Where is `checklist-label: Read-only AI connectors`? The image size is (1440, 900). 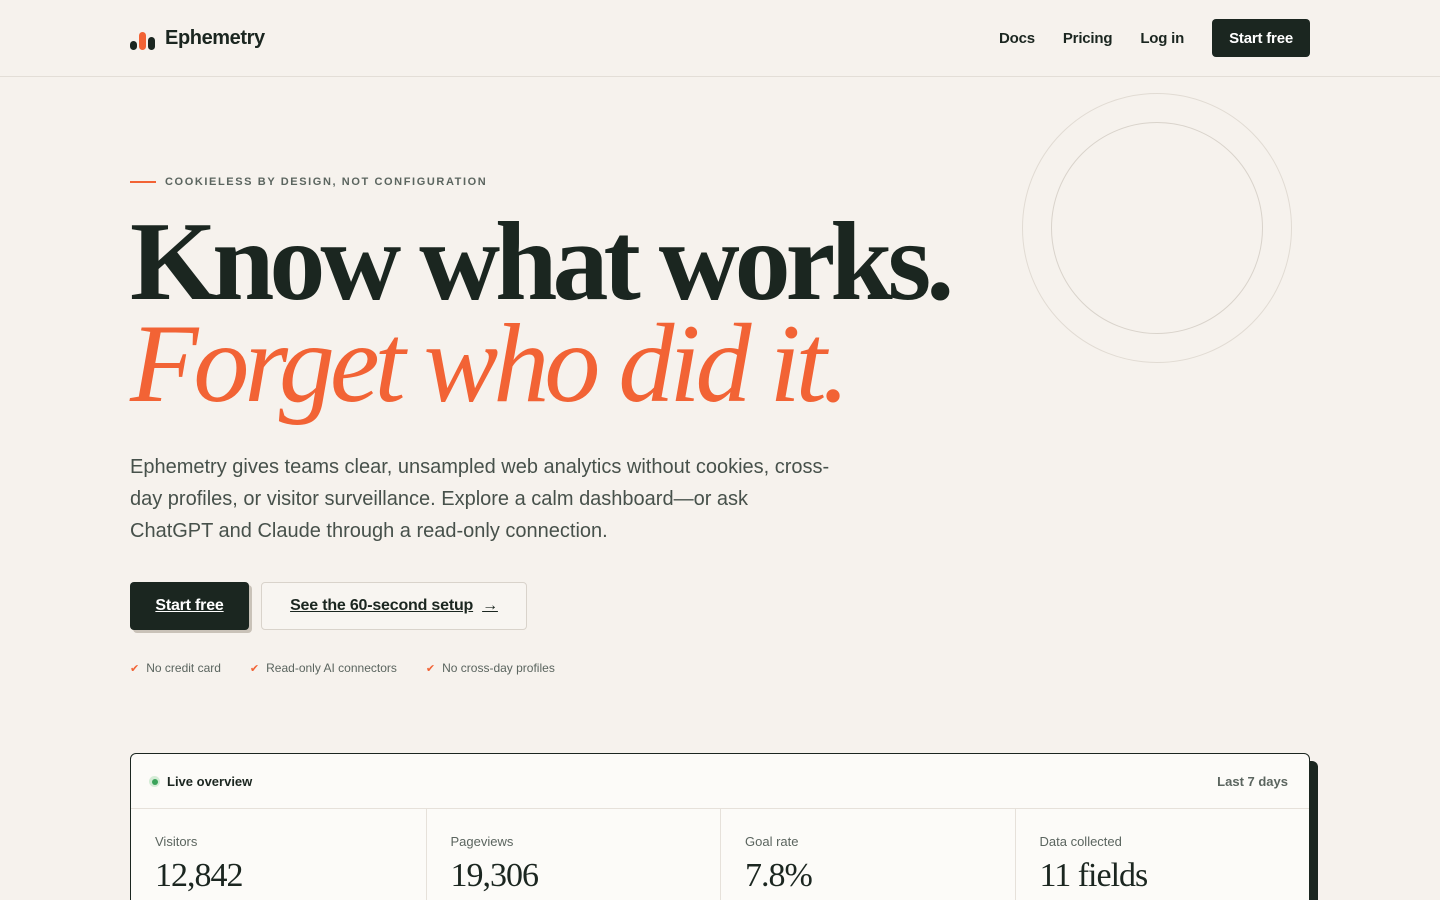 checklist-label: Read-only AI connectors is located at coordinates (331, 668).